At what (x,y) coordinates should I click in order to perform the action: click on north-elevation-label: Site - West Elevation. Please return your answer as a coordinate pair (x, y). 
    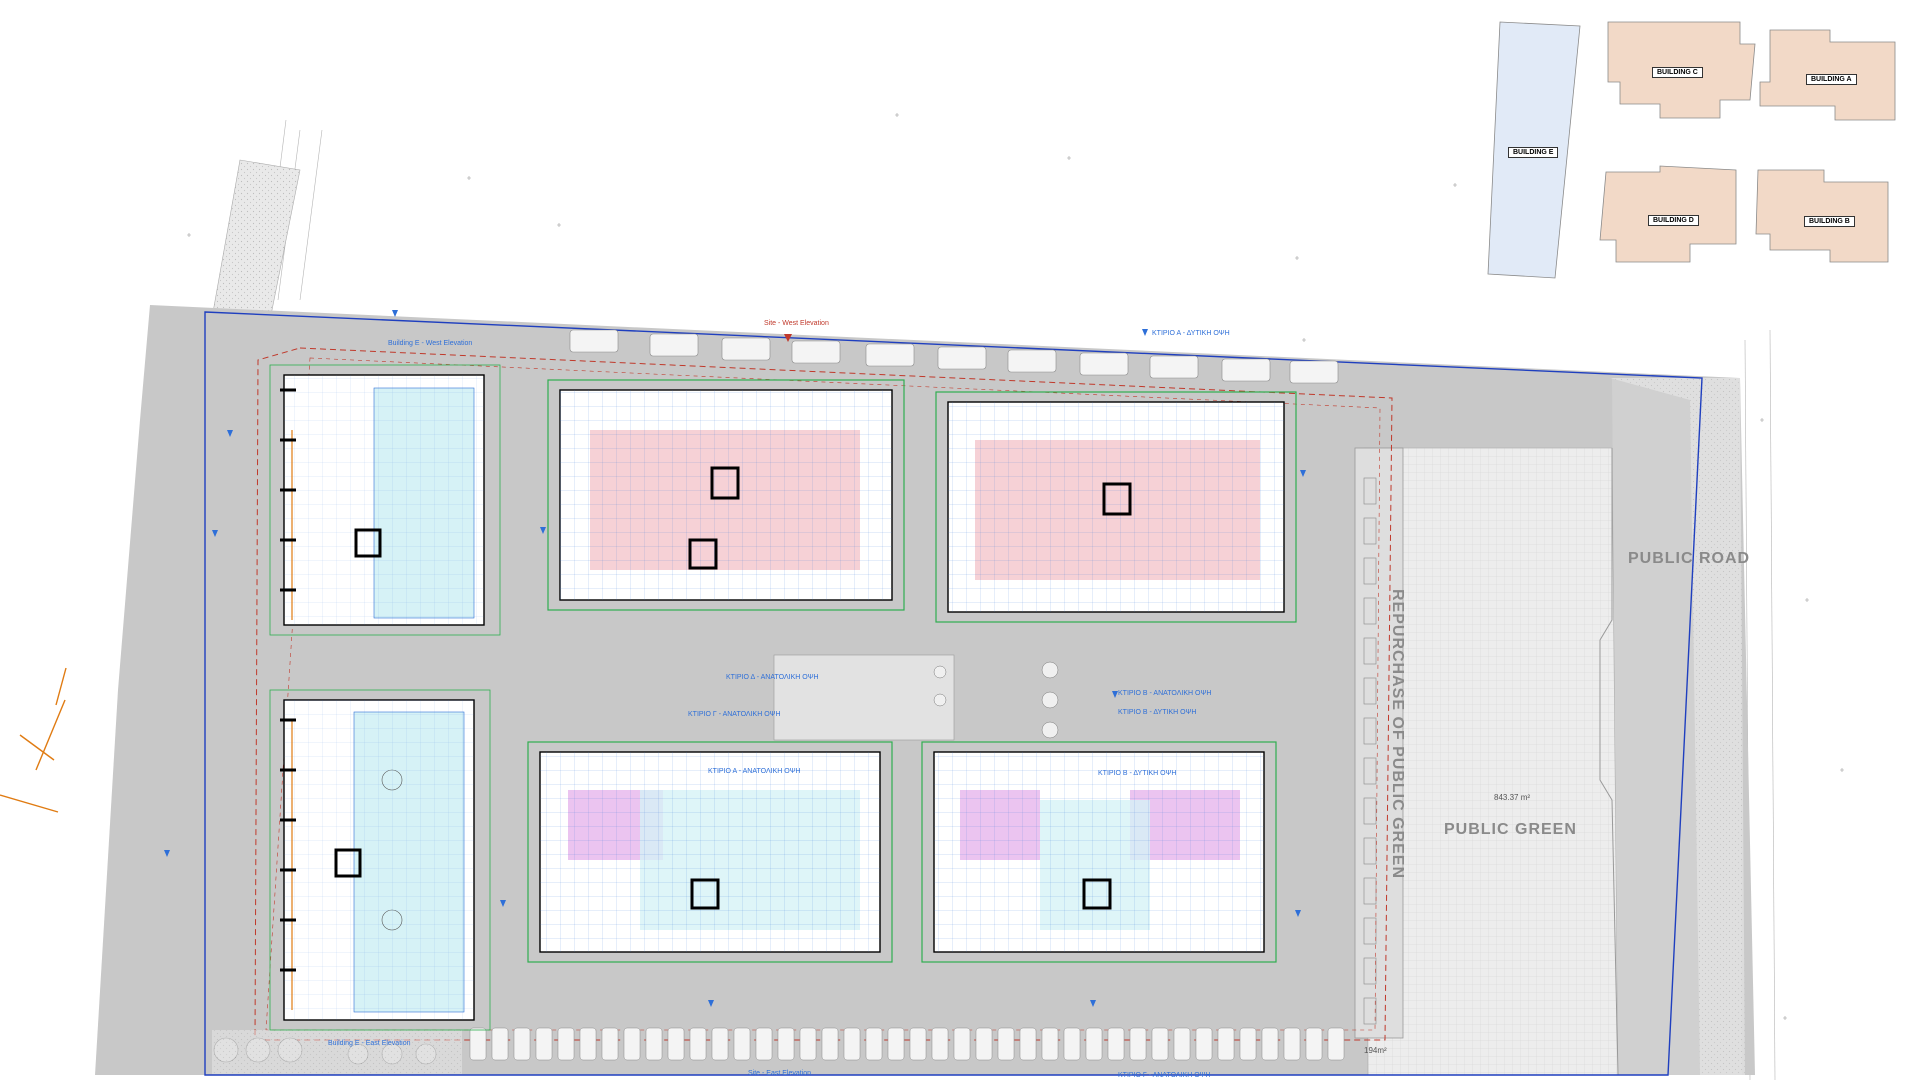
    Looking at the image, I should click on (796, 323).